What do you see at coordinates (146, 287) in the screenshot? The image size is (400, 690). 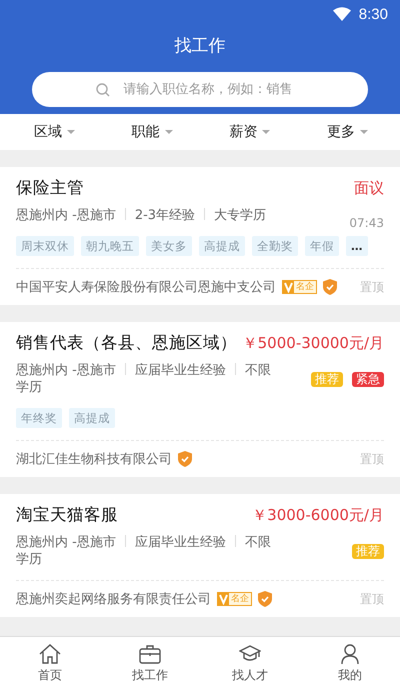 I see `company-name: 中国平安人寿保险股份有限公司恩施中支公司` at bounding box center [146, 287].